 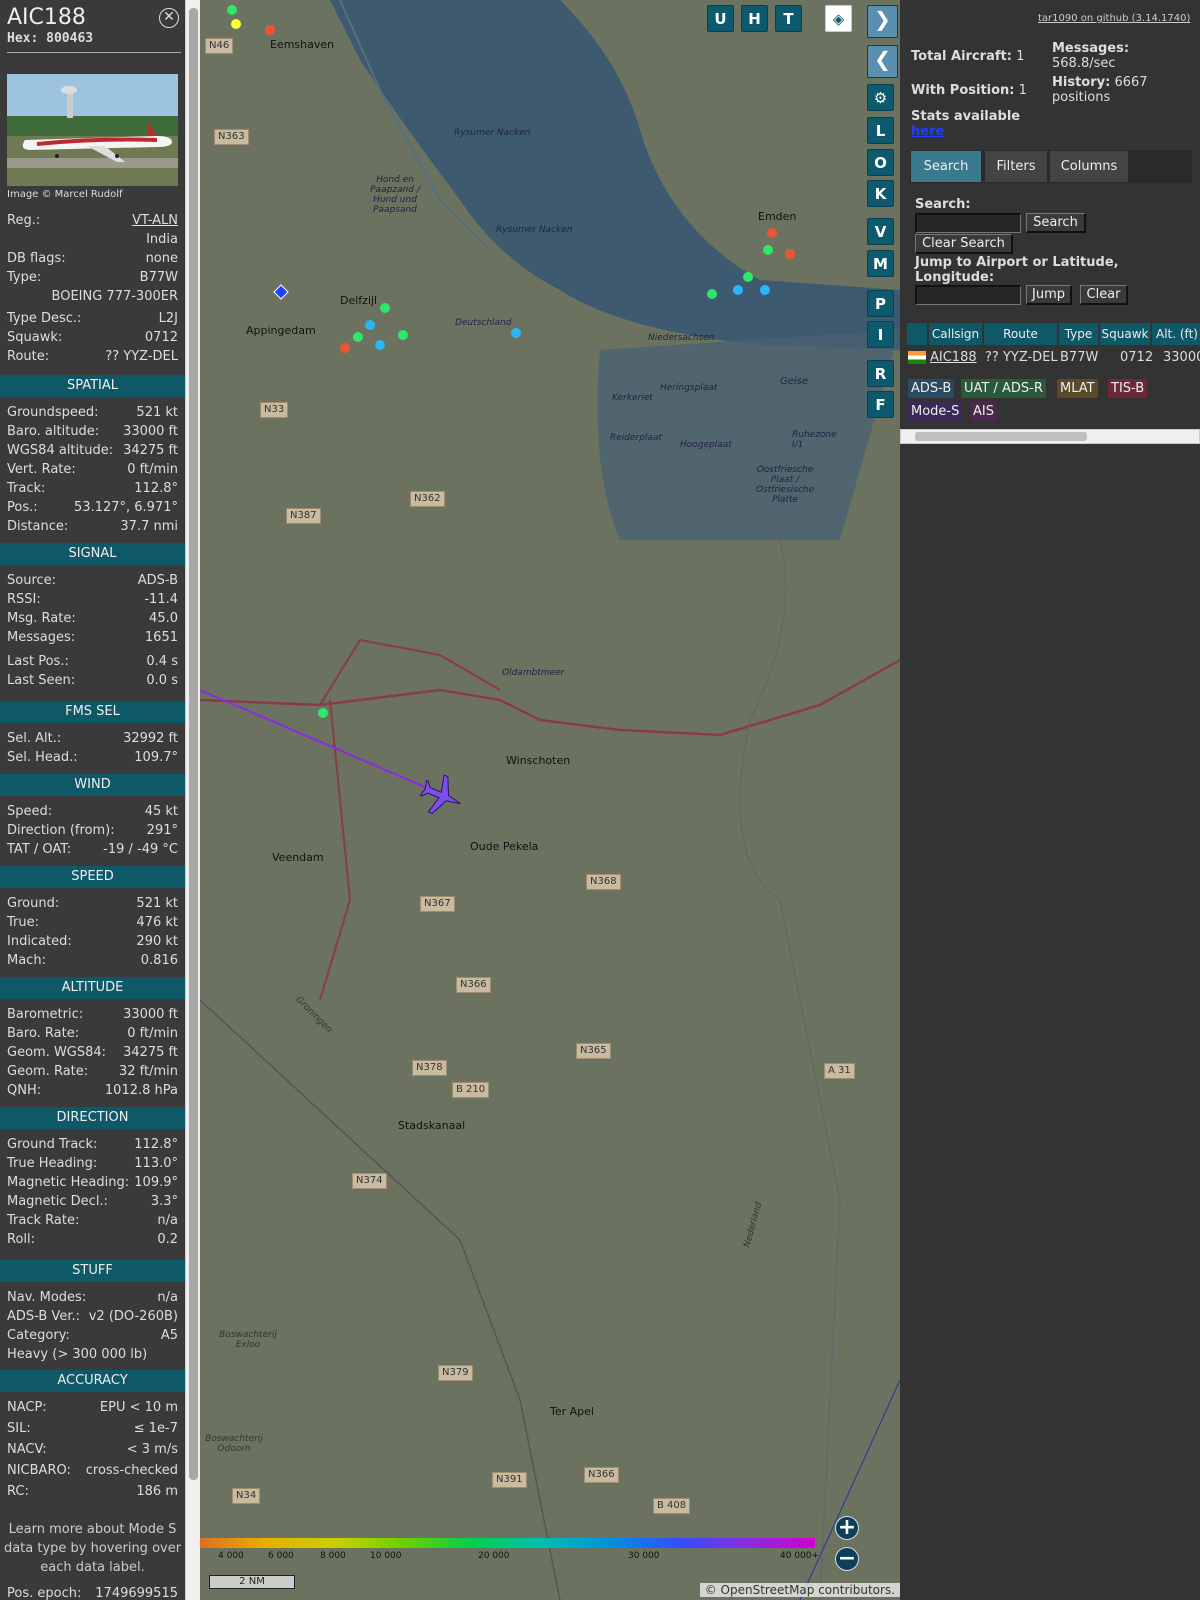 I want to click on zoom-in-icon: +, so click(x=847, y=1528).